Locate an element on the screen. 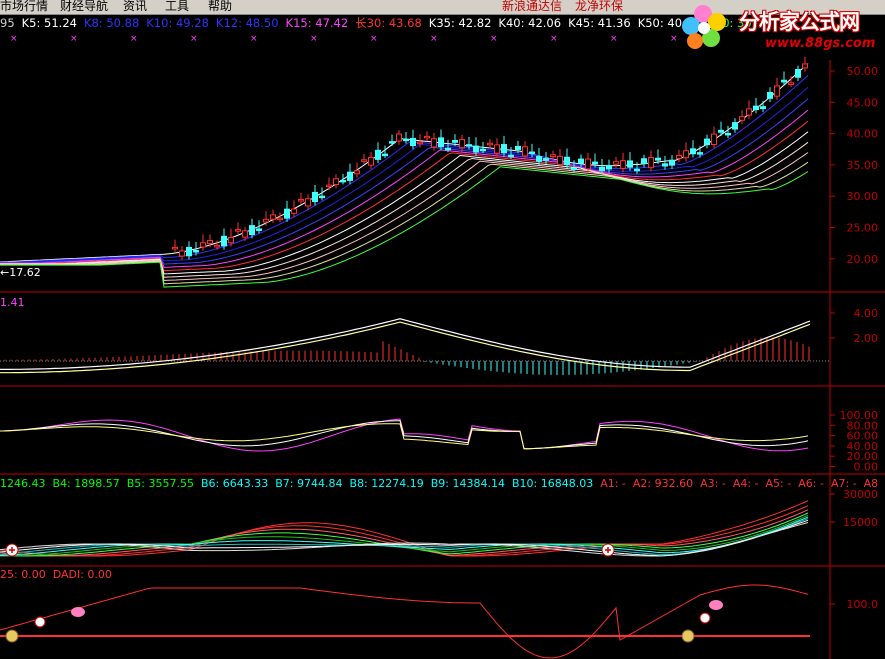  main-tick-label: 35.00 is located at coordinates (863, 165).